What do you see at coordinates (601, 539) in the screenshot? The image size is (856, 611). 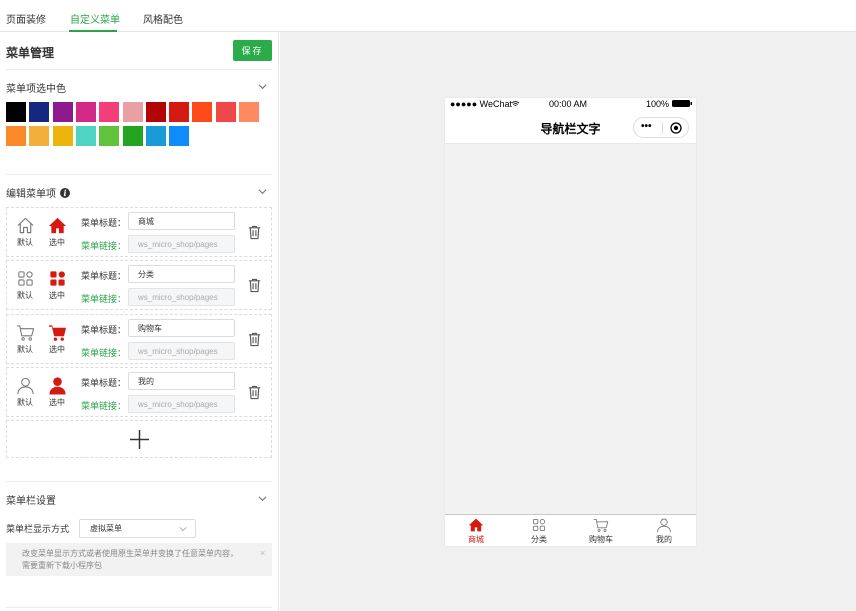 I see `tabbar-label: 购物车` at bounding box center [601, 539].